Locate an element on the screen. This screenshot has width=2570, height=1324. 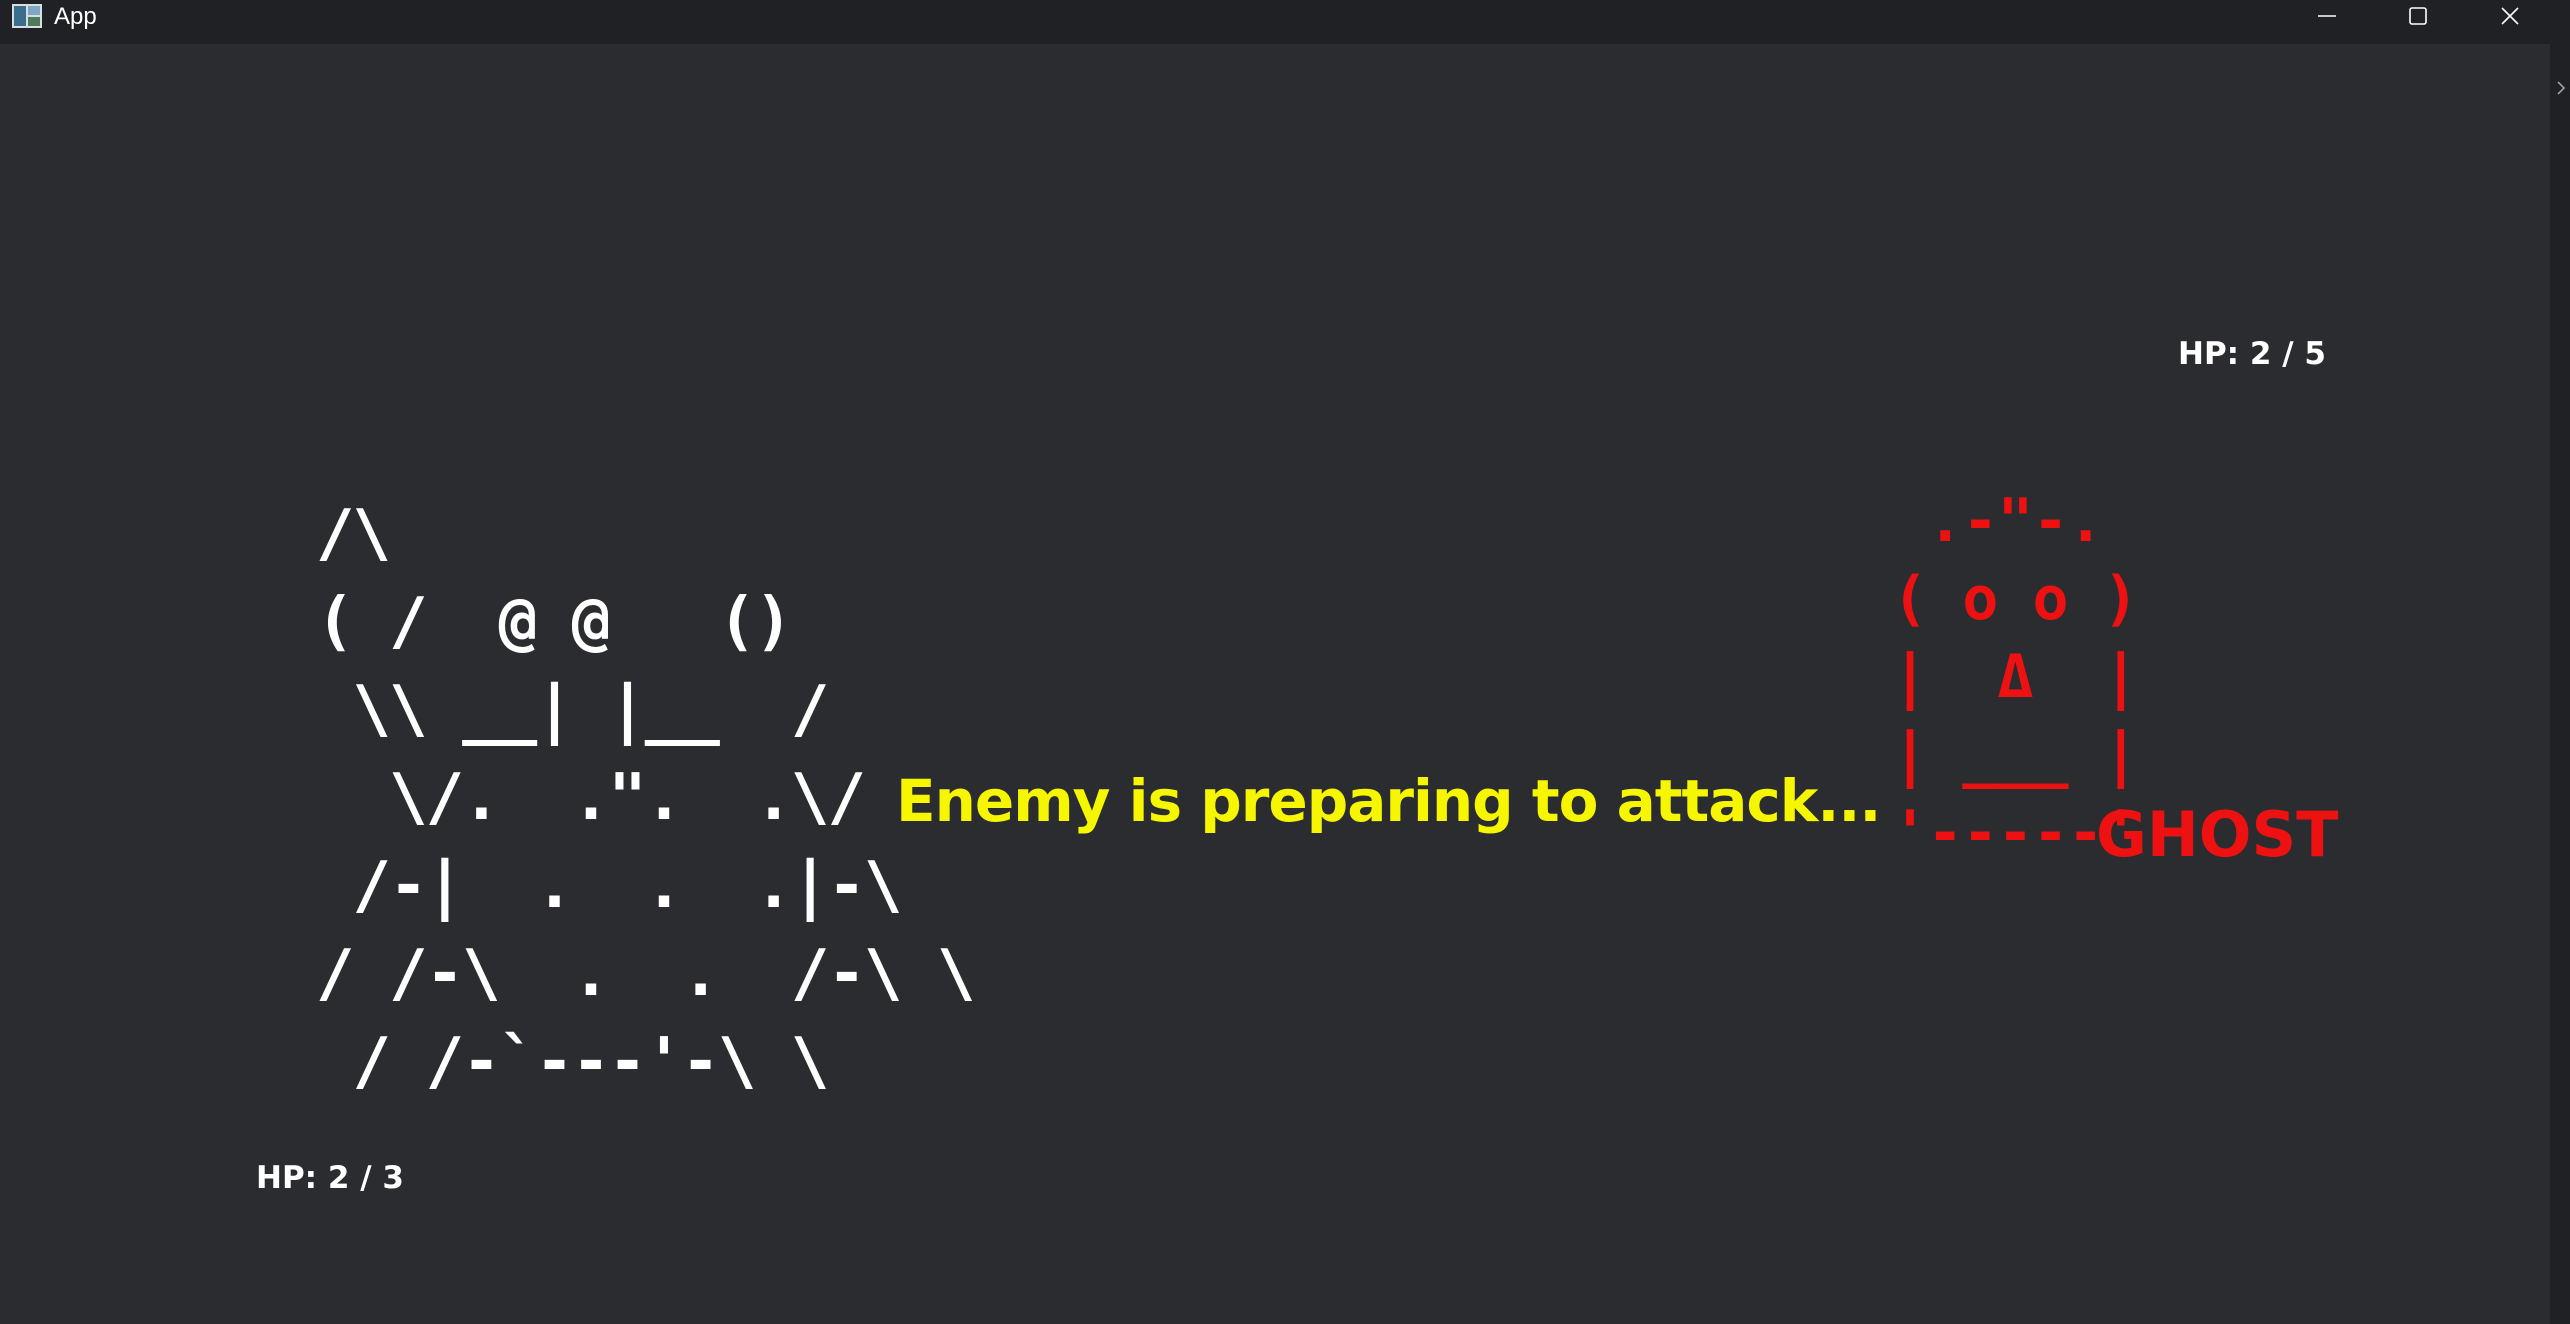
maximize-icon is located at coordinates (2418, 16).